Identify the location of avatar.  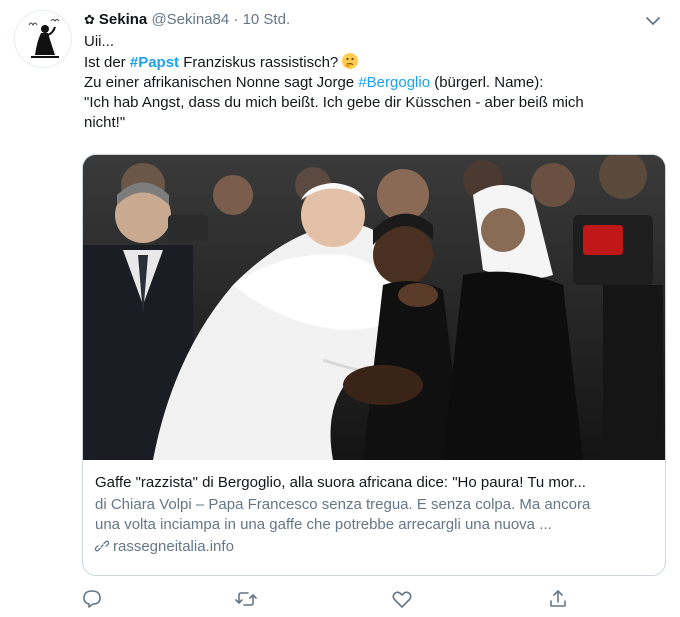
(43, 39).